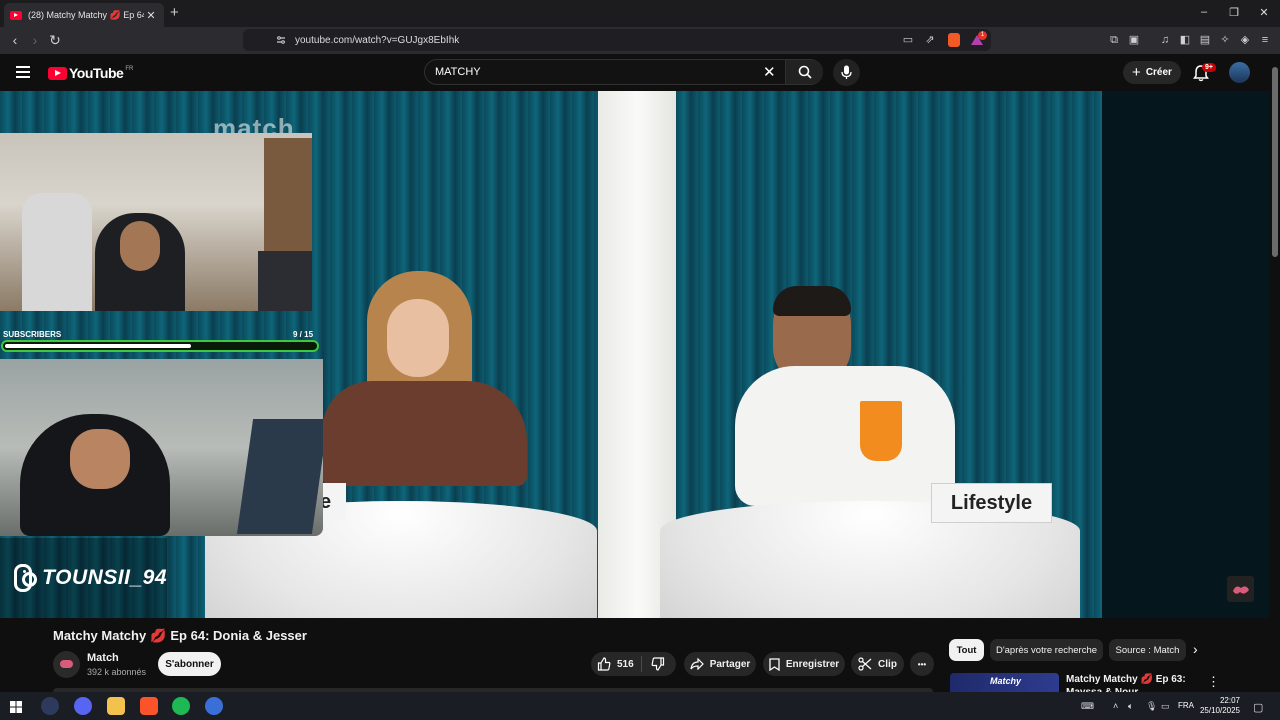 The image size is (1280, 720). What do you see at coordinates (116, 706) in the screenshot?
I see `file-explorer-icon` at bounding box center [116, 706].